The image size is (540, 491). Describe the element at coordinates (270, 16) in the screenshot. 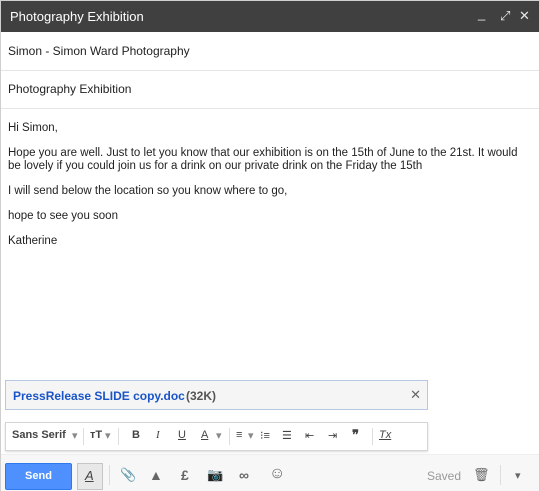

I see `title-bar: Photography Exhibition _ ⤢ ✕` at that location.